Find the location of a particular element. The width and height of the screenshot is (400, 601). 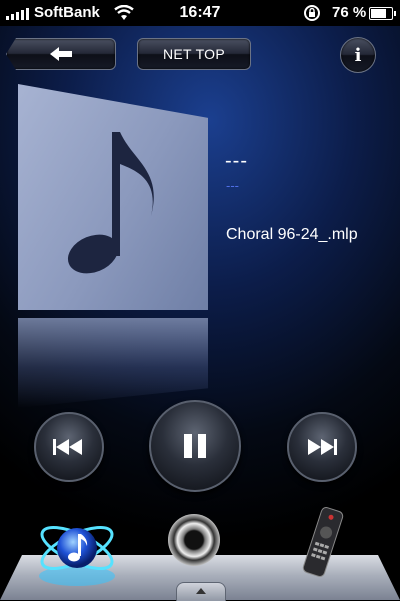

info-icon: i is located at coordinates (358, 55).